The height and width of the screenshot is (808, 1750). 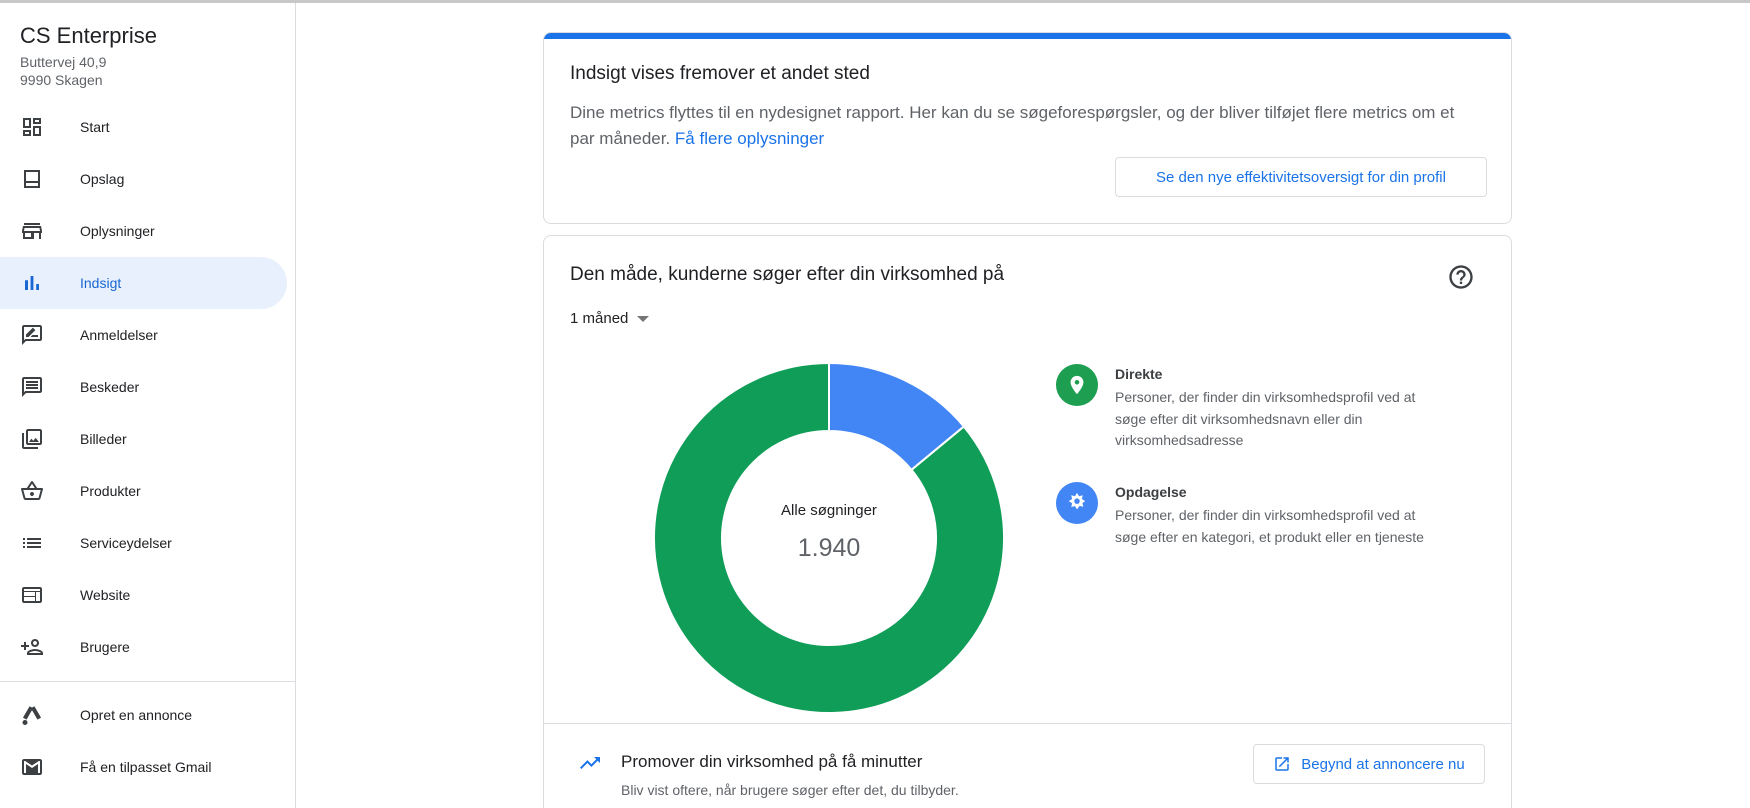 I want to click on sidebar-item-start: Start, so click(x=143, y=127).